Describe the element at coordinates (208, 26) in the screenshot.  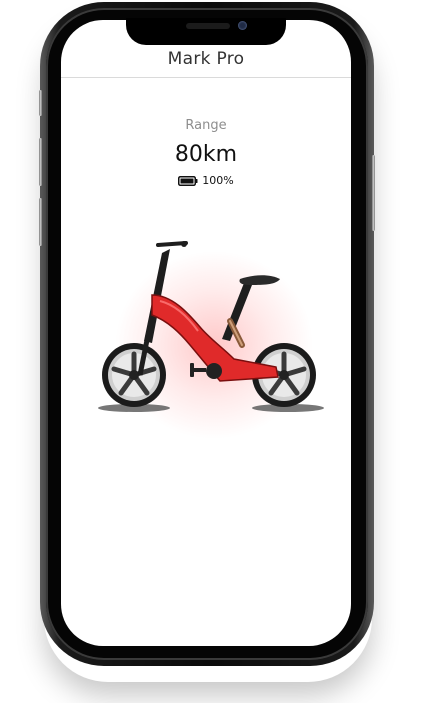
I see `speaker-grille` at that location.